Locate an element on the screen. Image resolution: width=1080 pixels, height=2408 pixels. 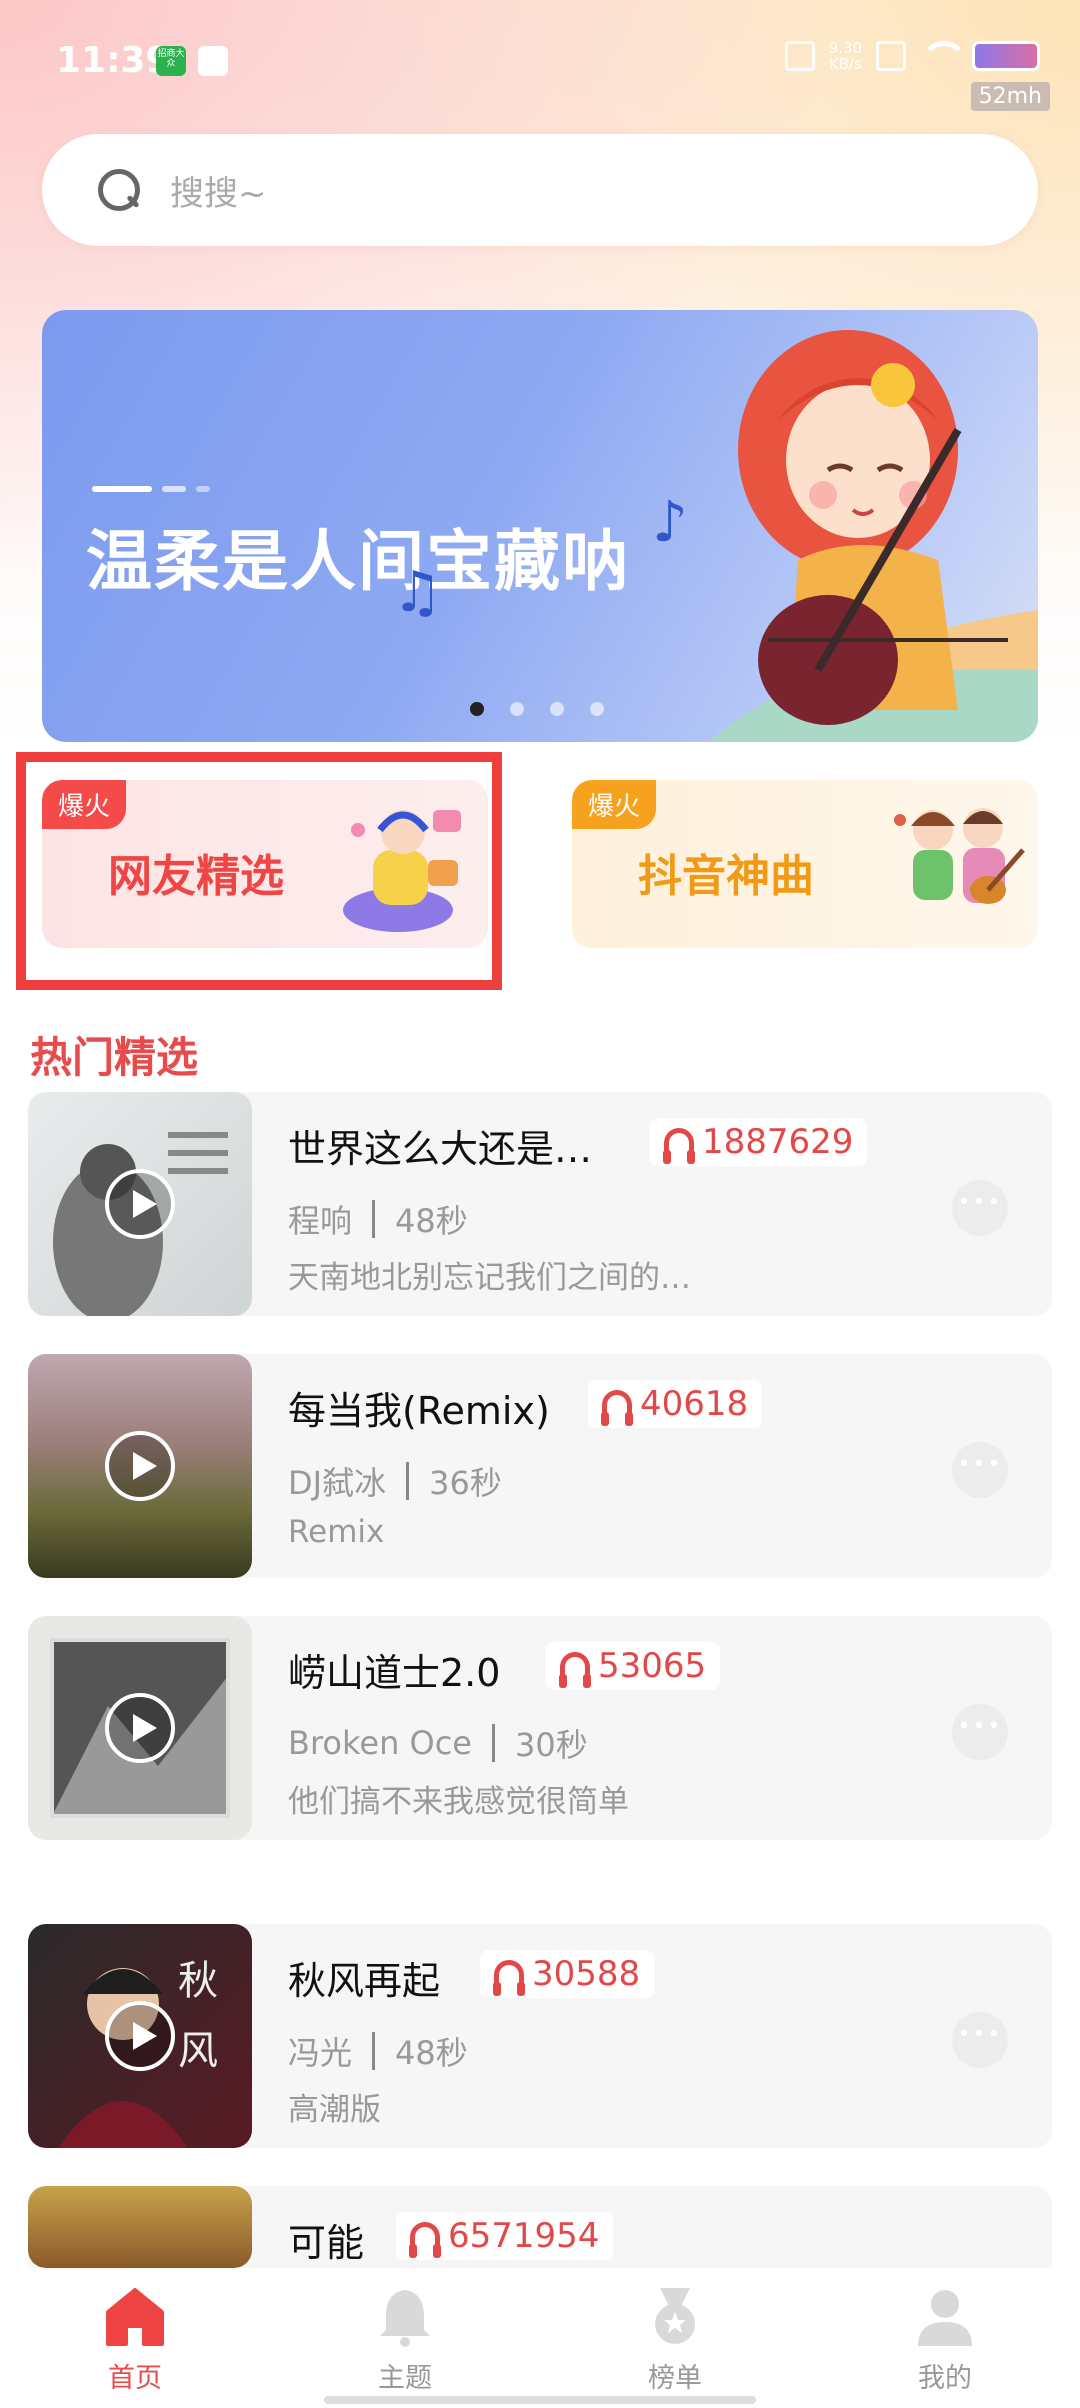
song-title: 崂山道士2.0 is located at coordinates (394, 1673).